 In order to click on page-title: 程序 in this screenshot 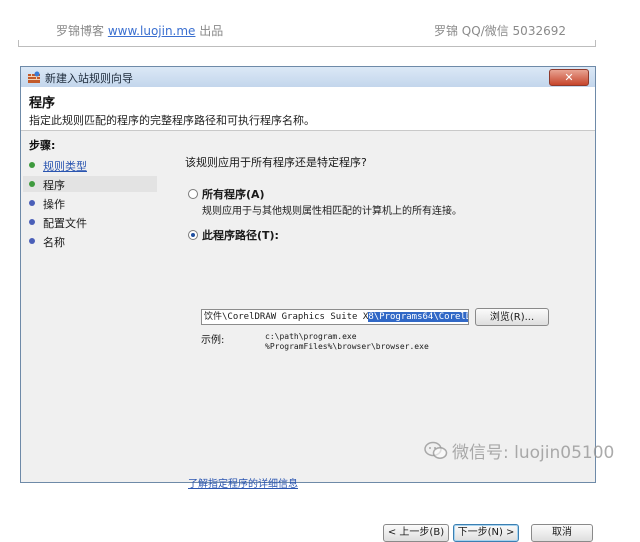, I will do `click(42, 103)`.